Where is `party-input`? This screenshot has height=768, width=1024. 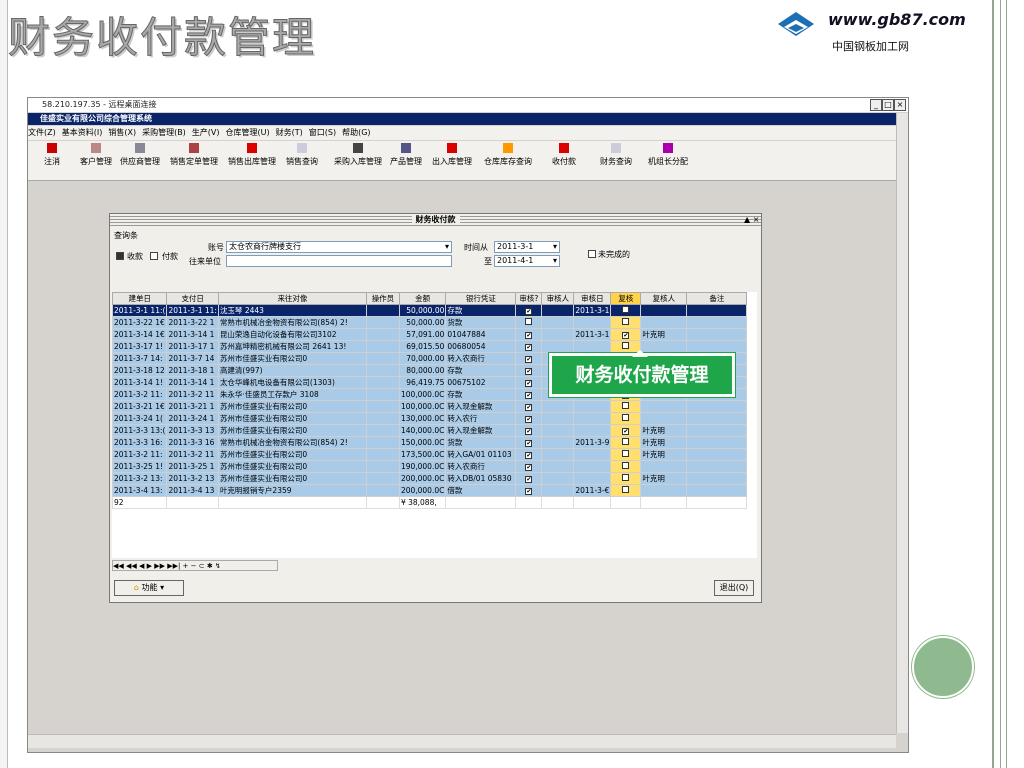
party-input is located at coordinates (339, 261).